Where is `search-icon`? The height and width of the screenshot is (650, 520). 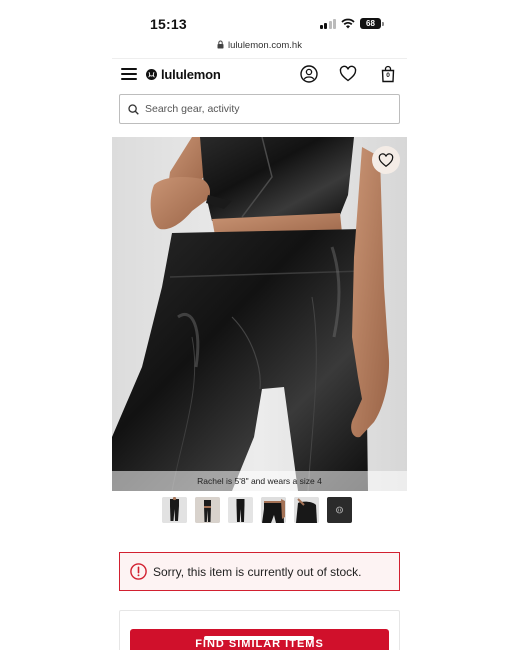 search-icon is located at coordinates (133, 109).